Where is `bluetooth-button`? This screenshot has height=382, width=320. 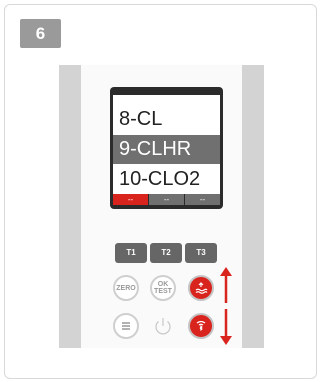 bluetooth-button is located at coordinates (201, 326).